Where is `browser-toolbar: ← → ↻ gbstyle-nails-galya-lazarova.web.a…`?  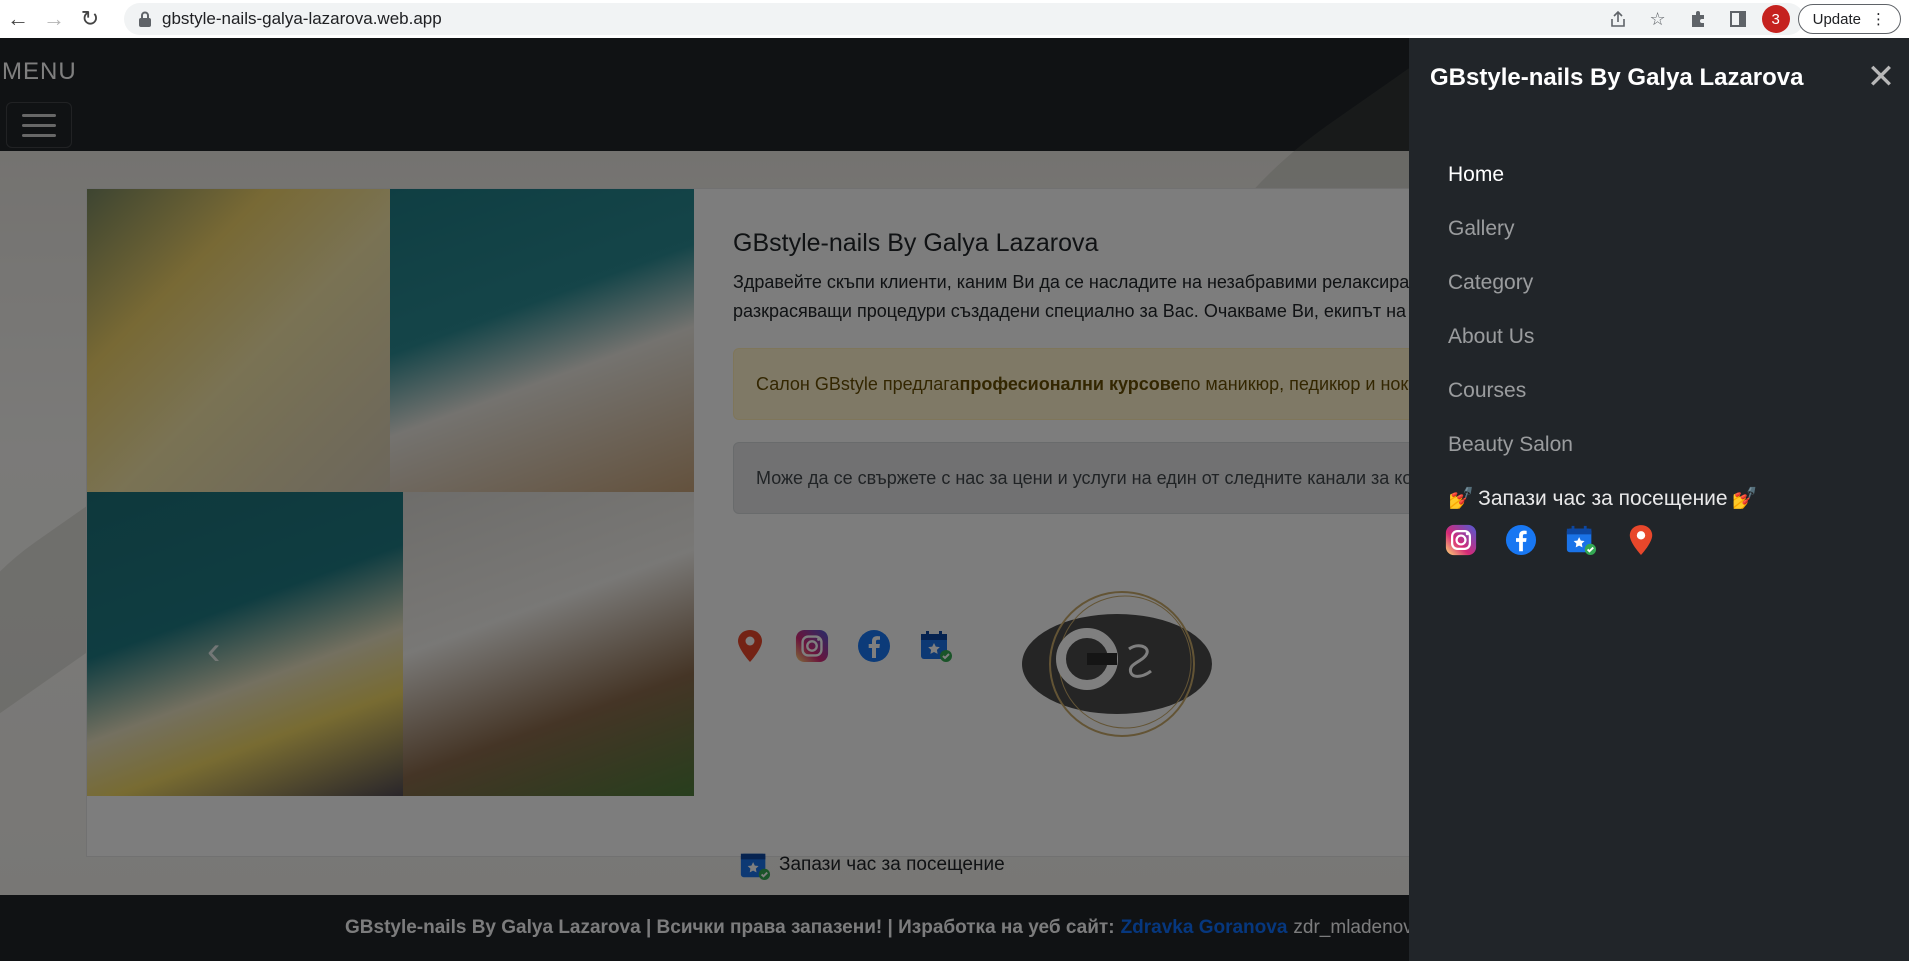
browser-toolbar: ← → ↻ gbstyle-nails-galya-lazarova.web.a… is located at coordinates (954, 19).